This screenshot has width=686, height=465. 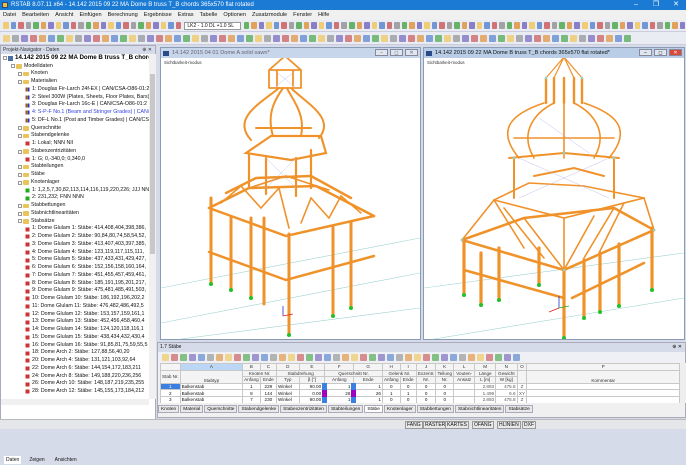 What do you see at coordinates (368, 367) in the screenshot?
I see `col-letter: G` at bounding box center [368, 367].